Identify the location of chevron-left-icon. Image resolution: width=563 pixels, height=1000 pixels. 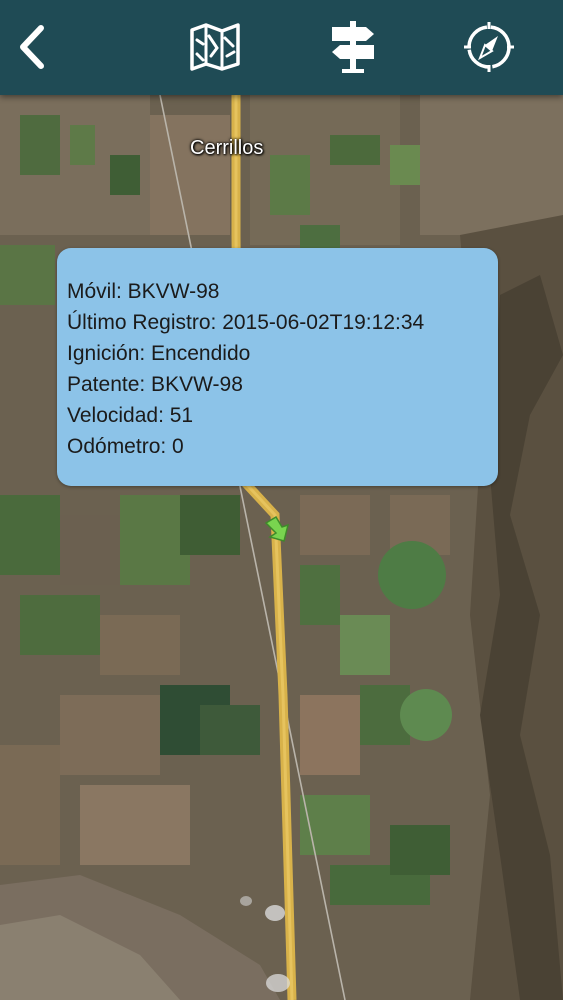
(33, 47).